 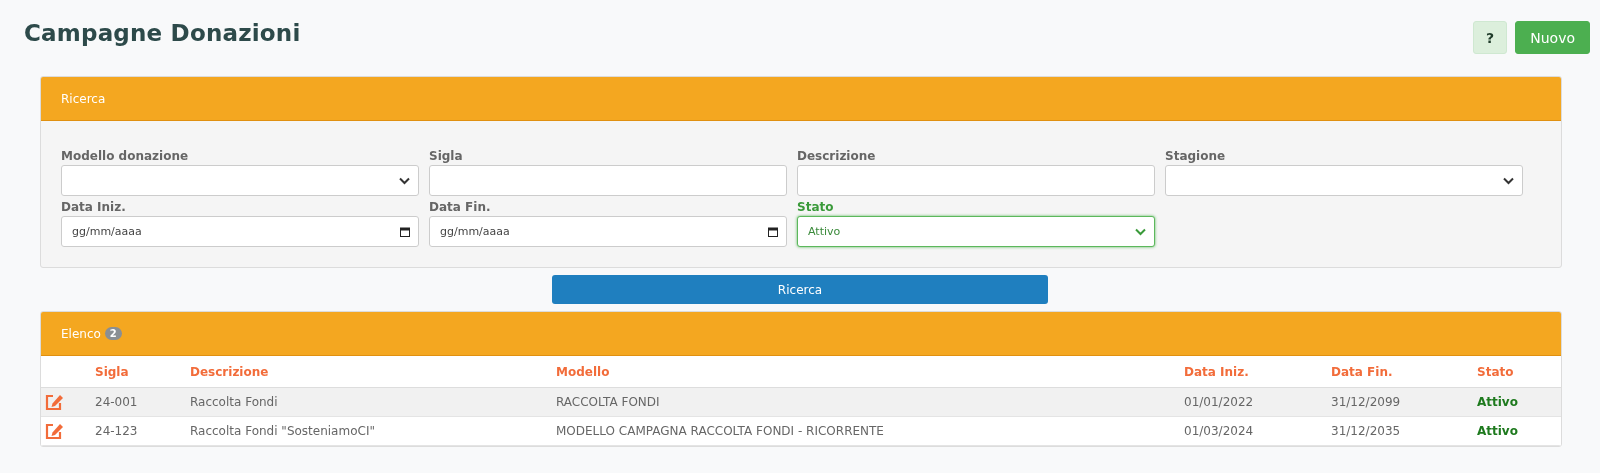 I want to click on select-field: Attivo, so click(x=976, y=231).